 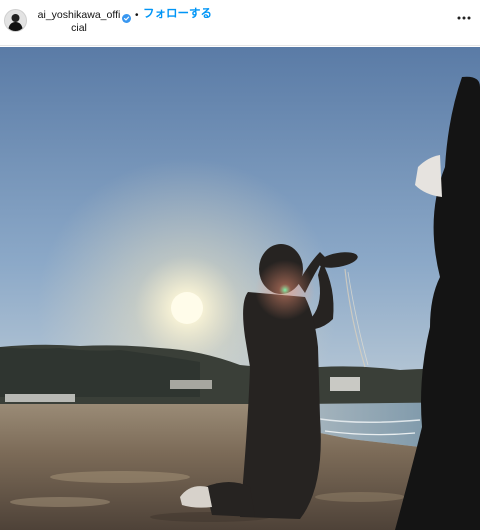 I want to click on more-options-icon, so click(x=464, y=18).